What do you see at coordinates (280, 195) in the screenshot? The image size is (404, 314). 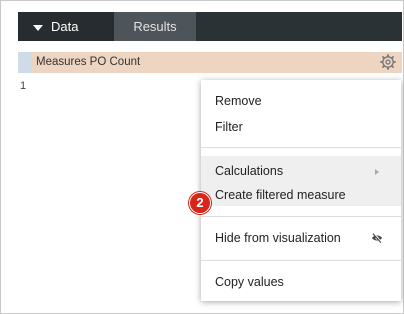 I see `menu-item-create-filtered-measure: Create filtered measure` at bounding box center [280, 195].